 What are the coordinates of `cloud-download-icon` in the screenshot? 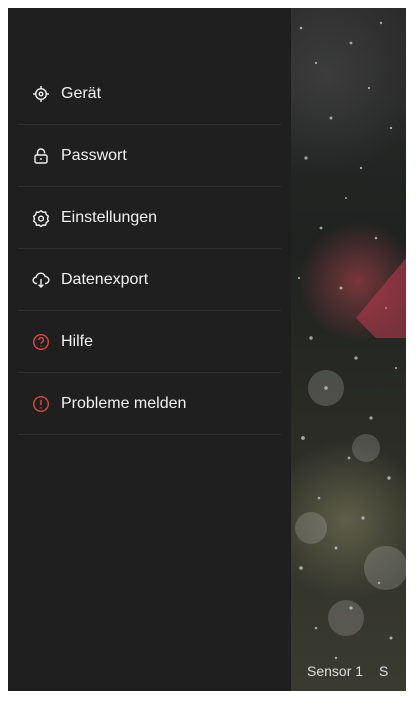 It's located at (41, 280).